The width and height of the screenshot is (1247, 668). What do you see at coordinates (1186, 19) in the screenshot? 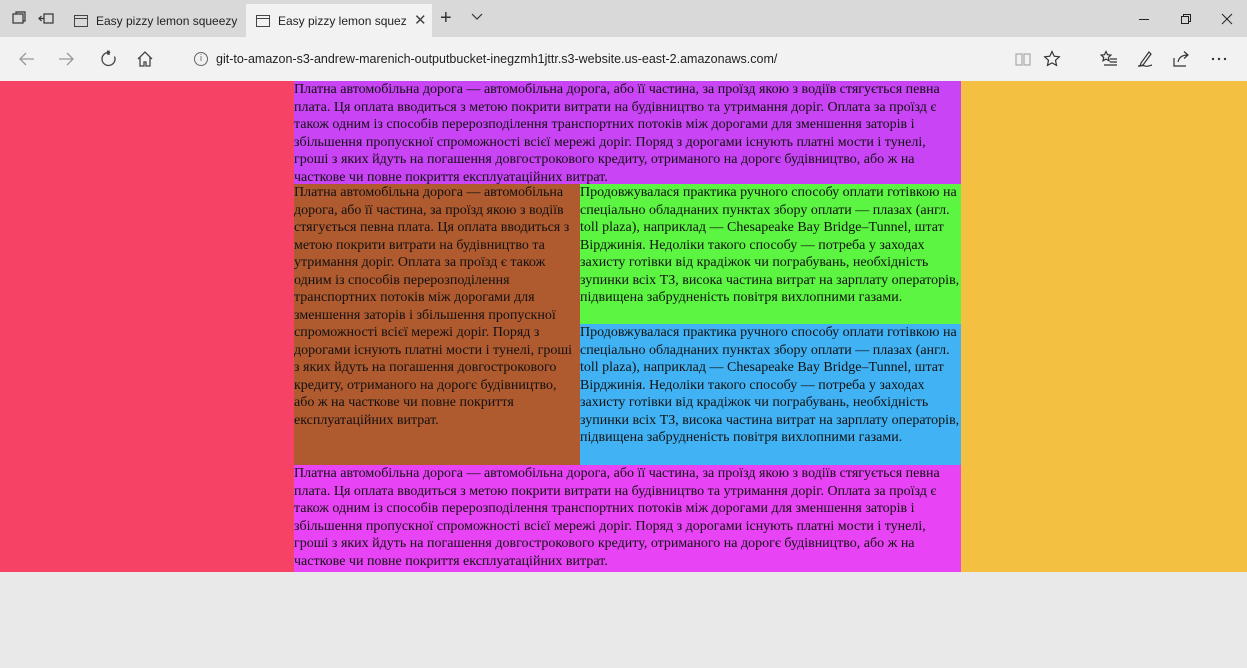
I see `restore-button` at bounding box center [1186, 19].